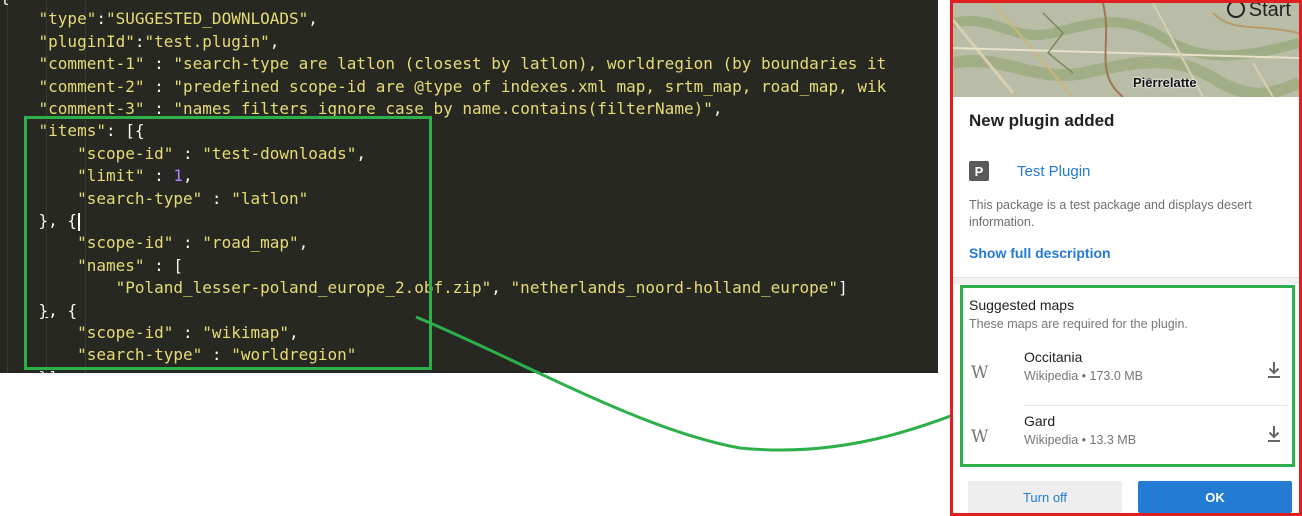  Describe the element at coordinates (207, 19) in the screenshot. I see `code-token: "SUGGESTED_DOWNLOADS"` at that location.